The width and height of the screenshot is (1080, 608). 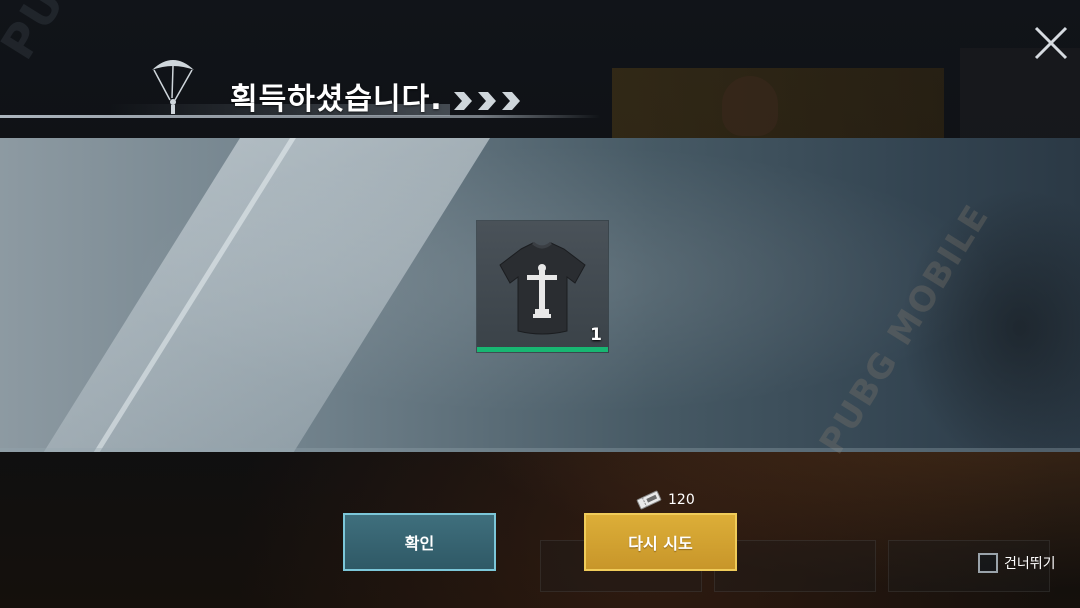 I want to click on ticket-icon, so click(x=649, y=500).